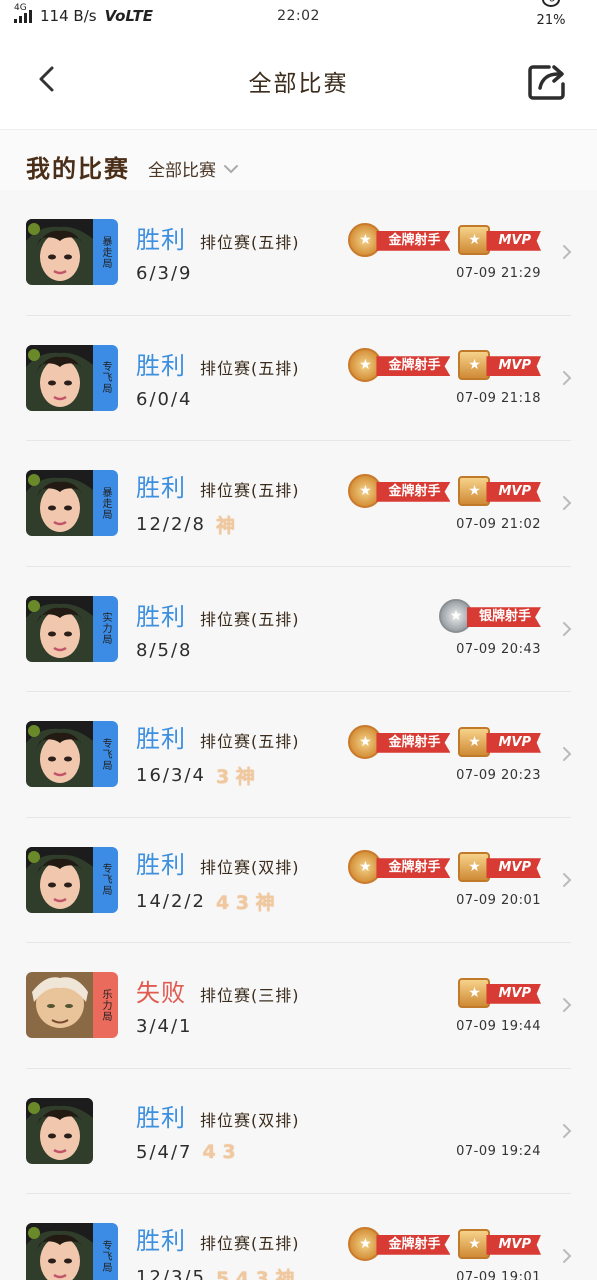  Describe the element at coordinates (171, 776) in the screenshot. I see `kda-value: 16/3/4` at that location.